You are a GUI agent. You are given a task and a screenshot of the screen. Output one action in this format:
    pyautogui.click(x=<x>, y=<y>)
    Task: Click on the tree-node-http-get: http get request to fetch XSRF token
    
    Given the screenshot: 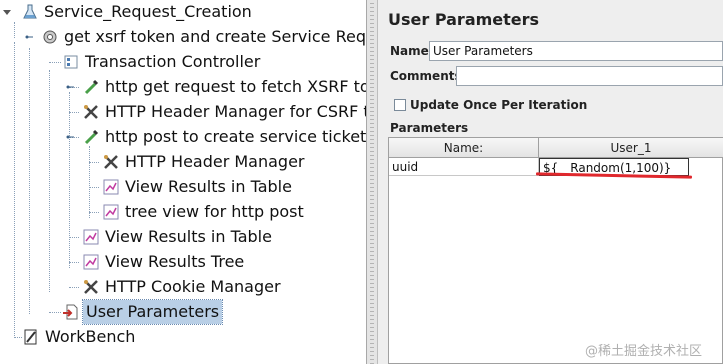 What is the action you would take?
    pyautogui.click(x=183, y=87)
    